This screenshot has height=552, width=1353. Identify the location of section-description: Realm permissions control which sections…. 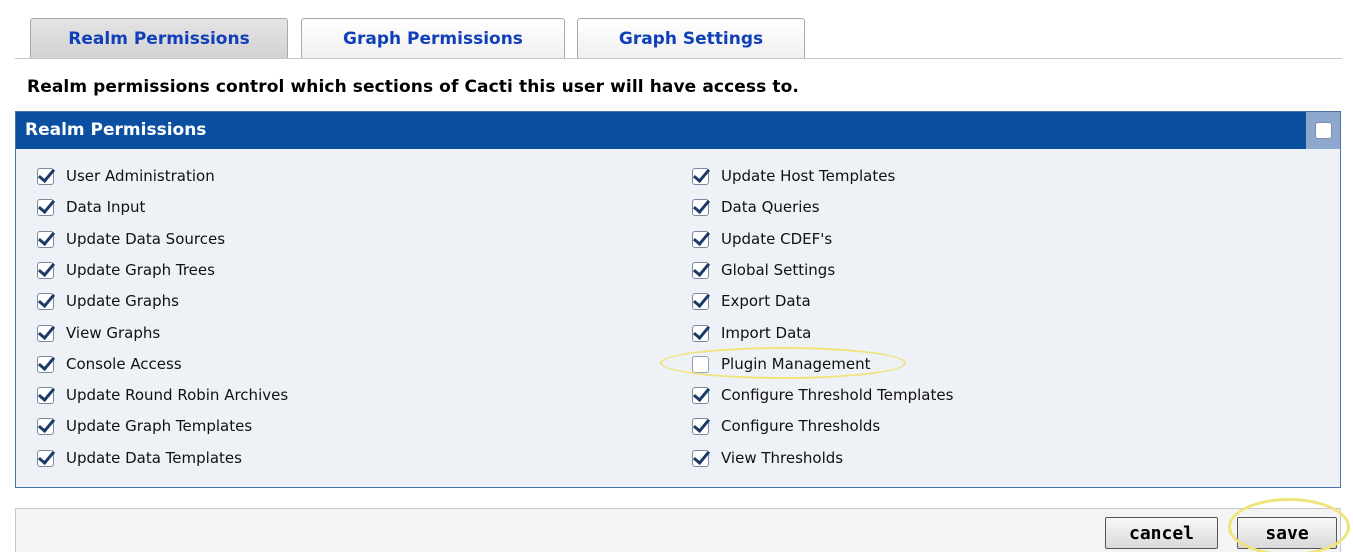
(413, 87).